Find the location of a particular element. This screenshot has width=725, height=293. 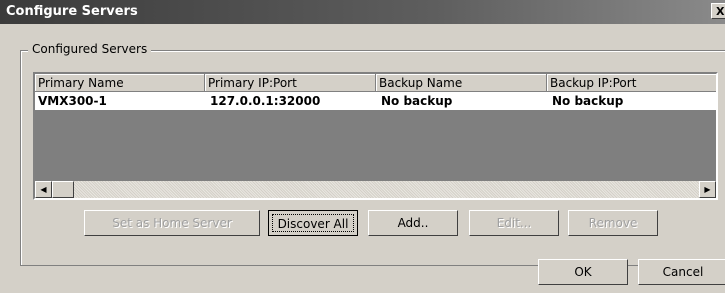

title-bar: Configure Servers X is located at coordinates (362, 12).